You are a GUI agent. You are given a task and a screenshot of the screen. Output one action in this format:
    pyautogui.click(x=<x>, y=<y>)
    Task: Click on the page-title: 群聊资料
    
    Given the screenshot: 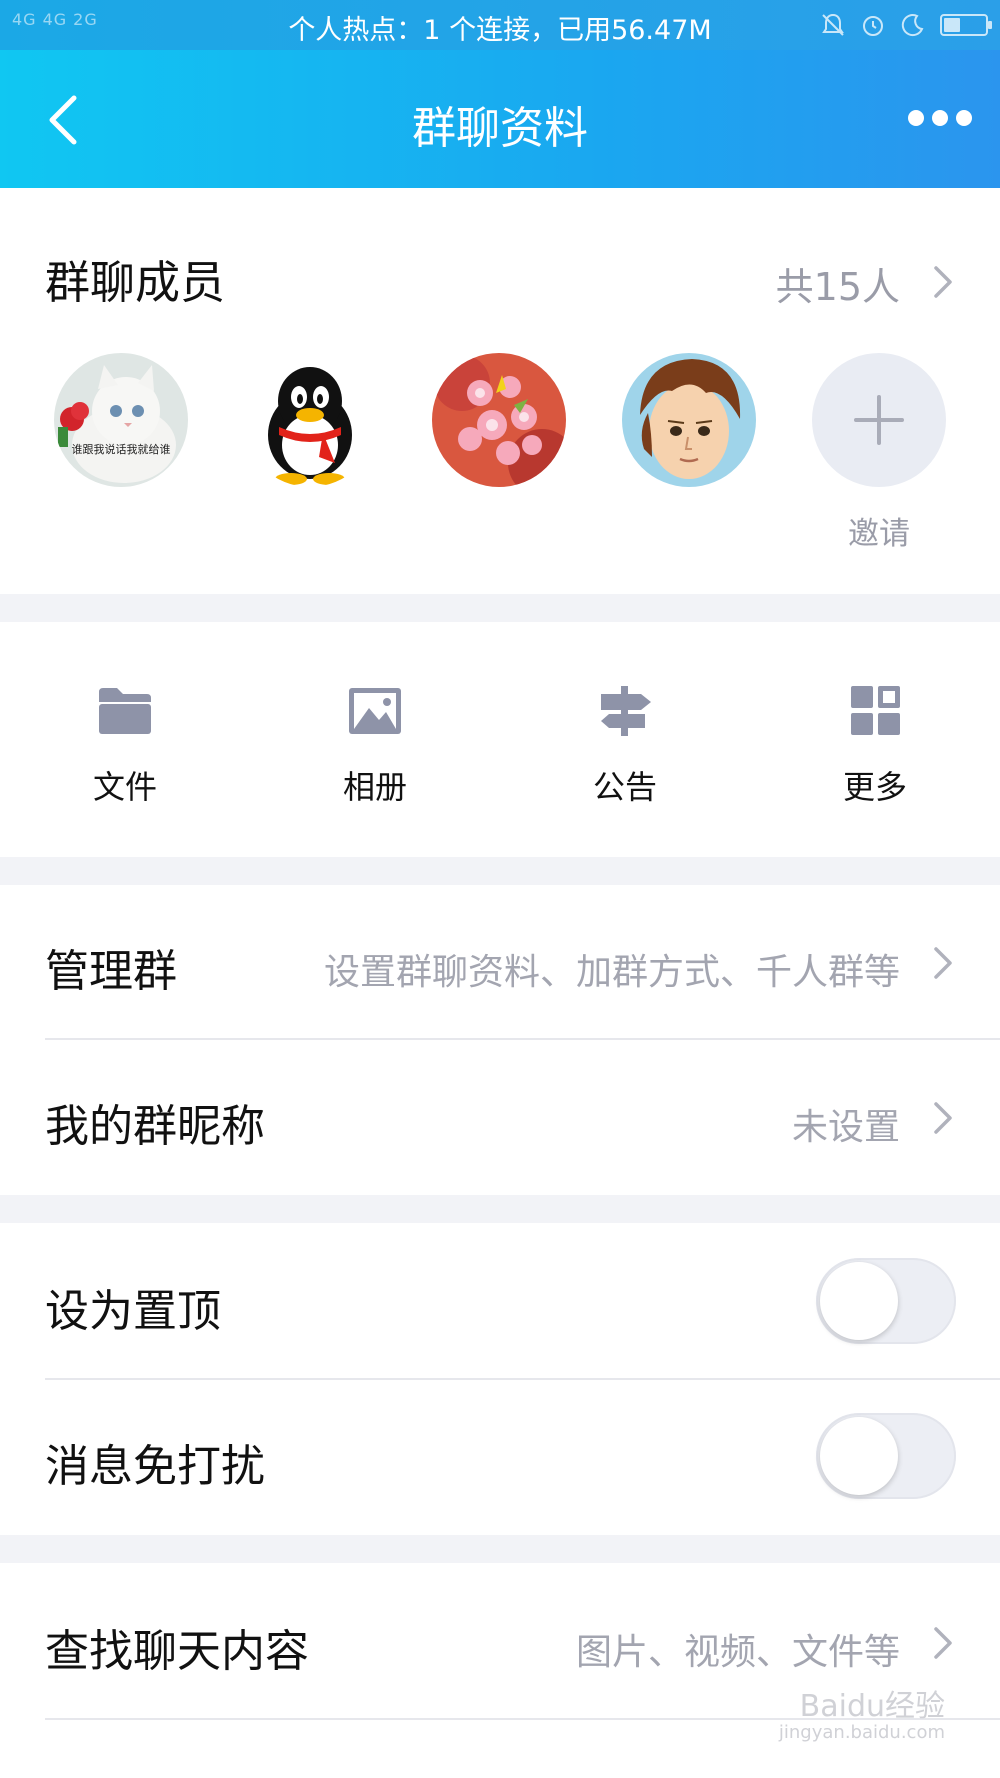 What is the action you would take?
    pyautogui.click(x=500, y=128)
    